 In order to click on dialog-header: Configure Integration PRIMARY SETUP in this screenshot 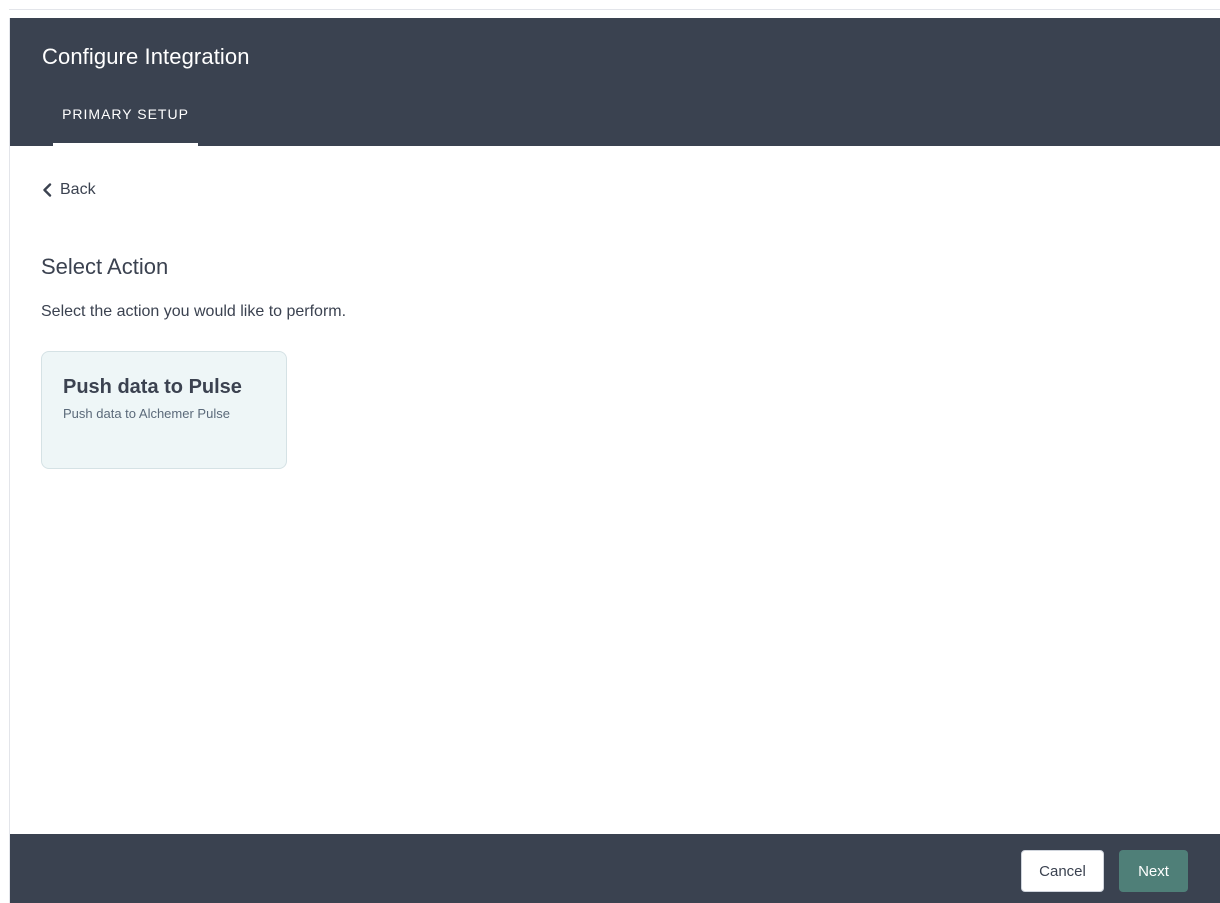, I will do `click(615, 82)`.